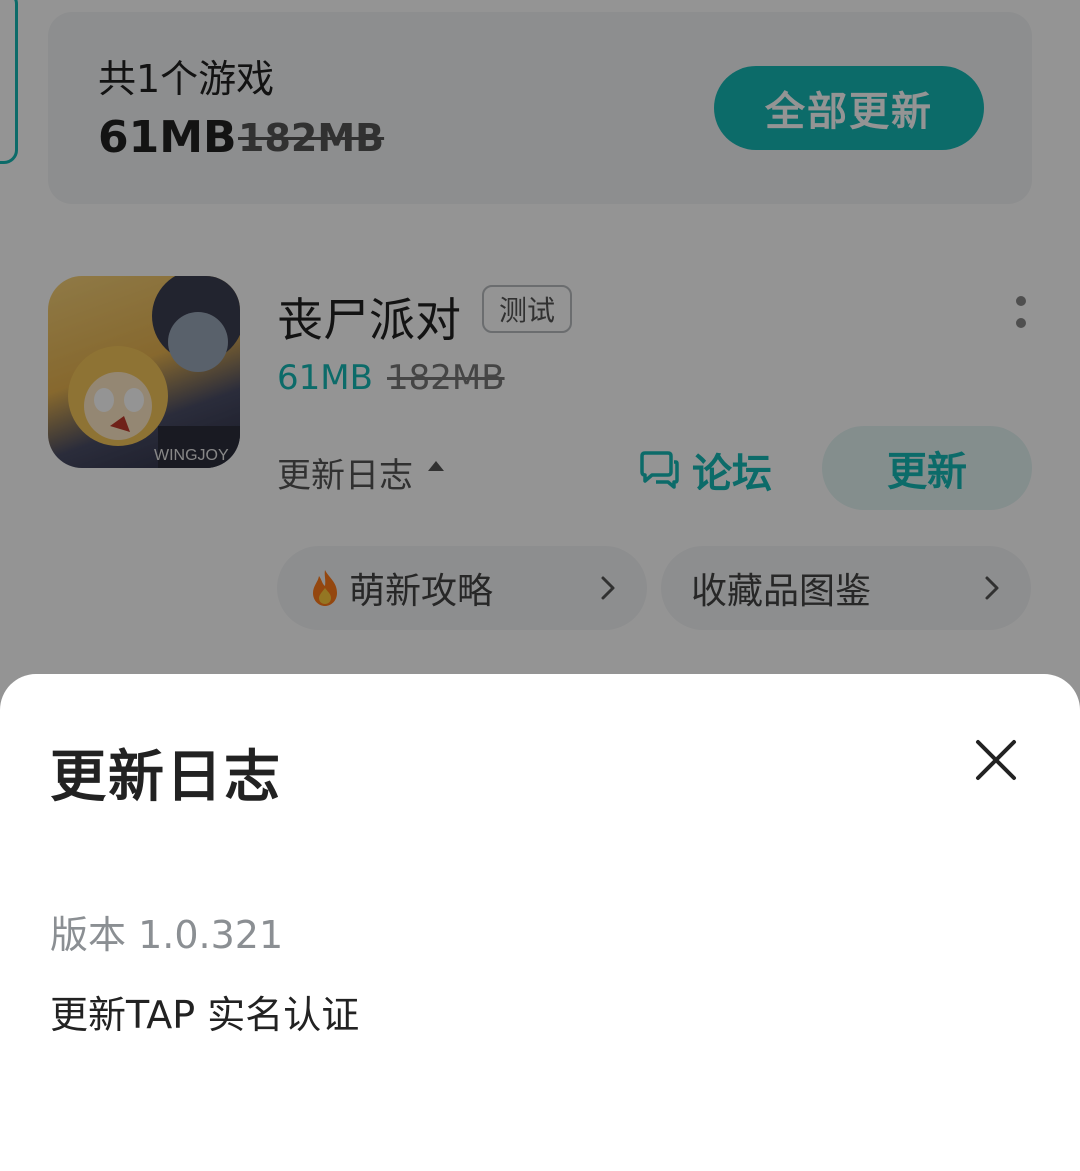 The height and width of the screenshot is (1171, 1080). What do you see at coordinates (996, 760) in the screenshot?
I see `close-icon` at bounding box center [996, 760].